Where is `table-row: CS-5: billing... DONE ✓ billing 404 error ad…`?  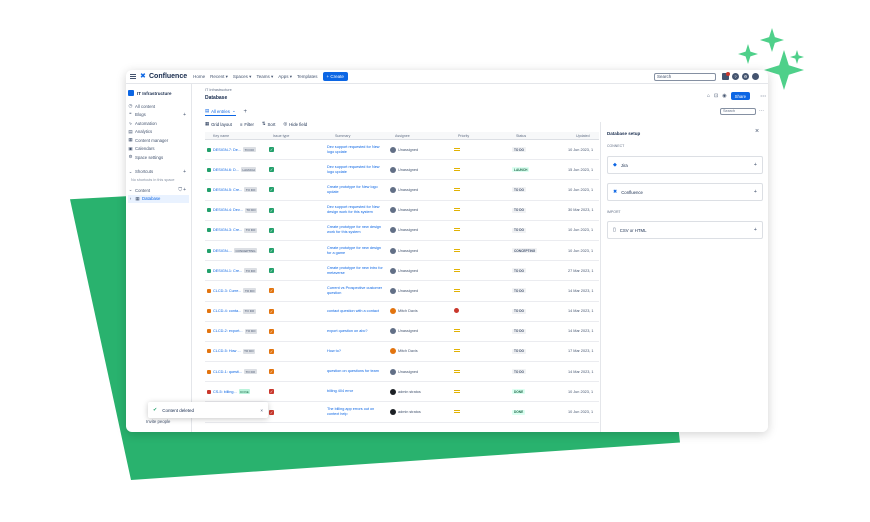
table-row: CS-5: billing... DONE ✓ billing 404 error ad… is located at coordinates (402, 392).